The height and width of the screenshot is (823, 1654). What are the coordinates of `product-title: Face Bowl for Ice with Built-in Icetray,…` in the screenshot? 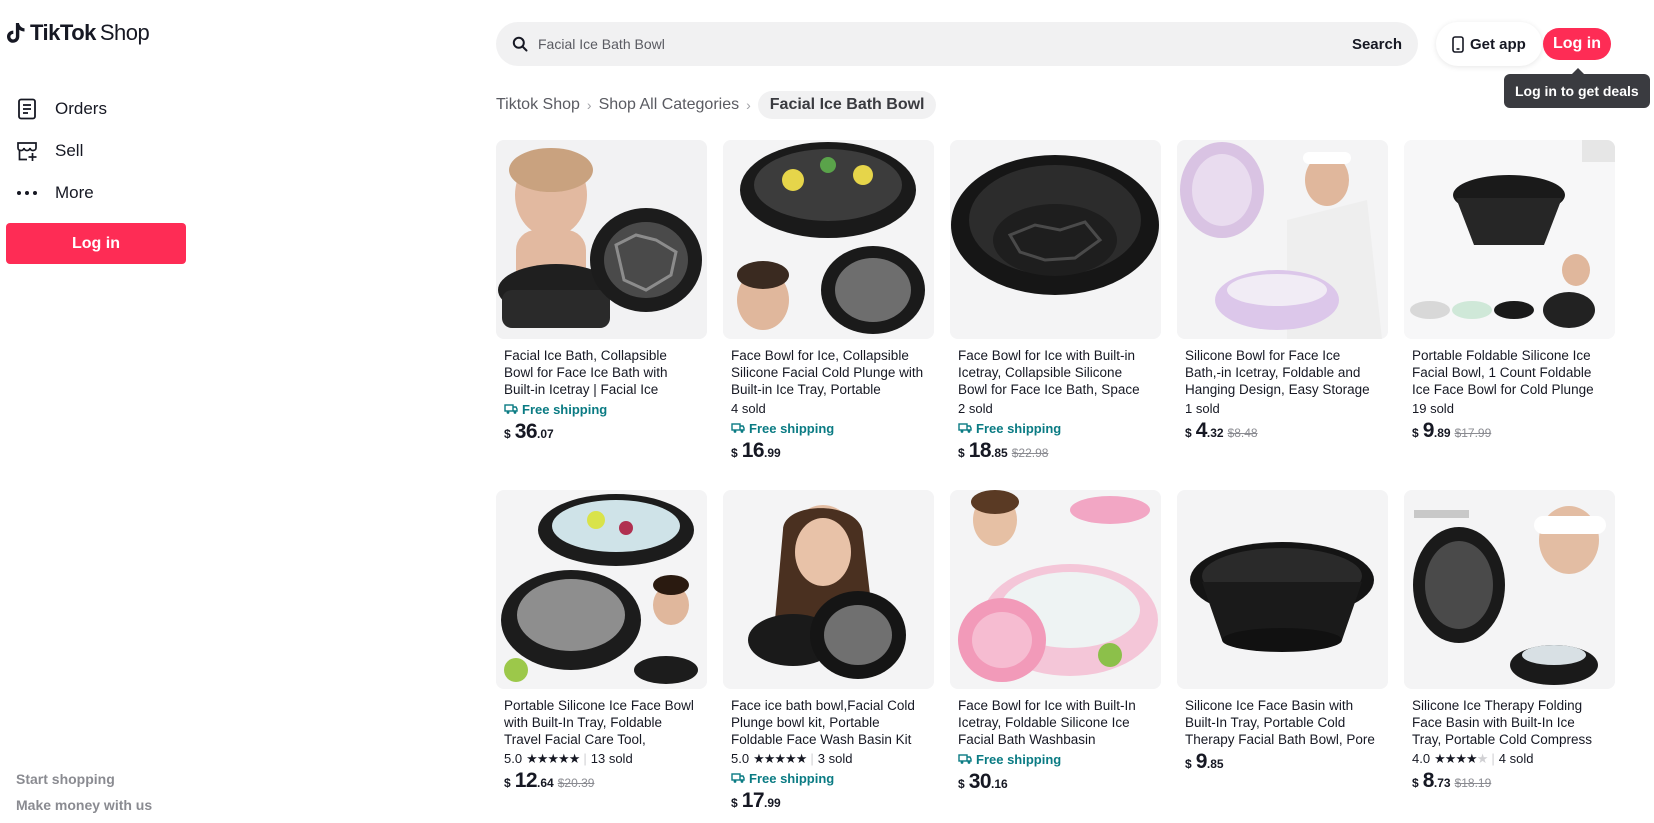 It's located at (1049, 372).